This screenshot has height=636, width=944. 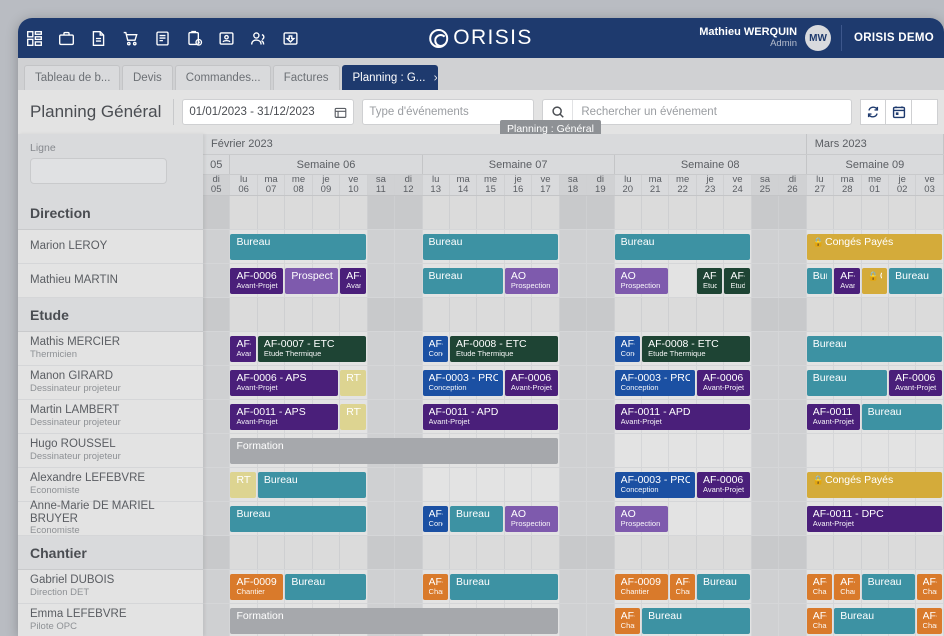 What do you see at coordinates (98, 171) in the screenshot?
I see `resource-filter-input` at bounding box center [98, 171].